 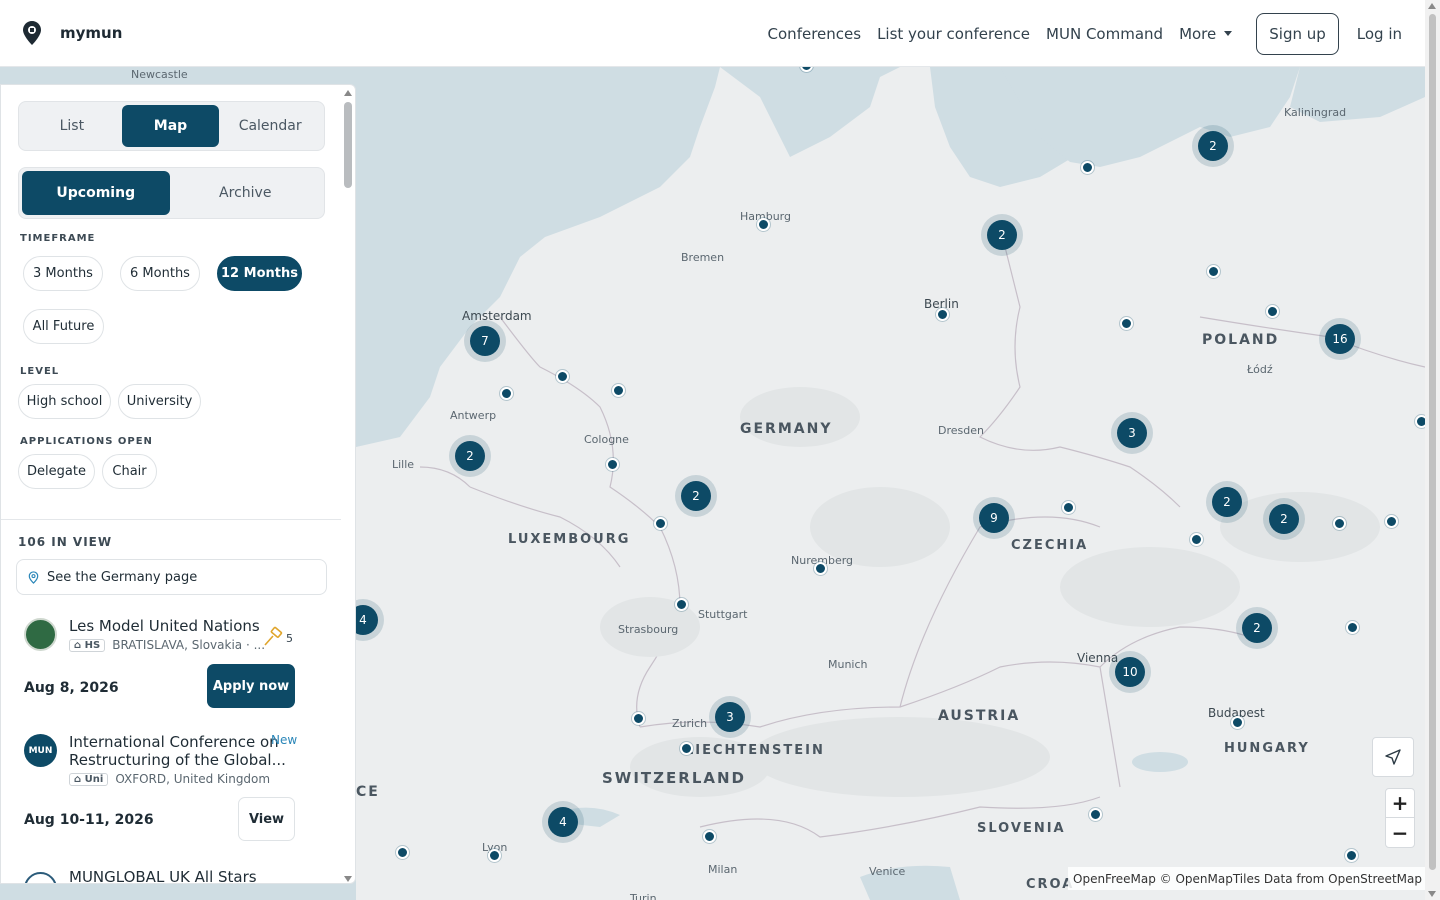 What do you see at coordinates (33, 577) in the screenshot?
I see `map-pin-icon` at bounding box center [33, 577].